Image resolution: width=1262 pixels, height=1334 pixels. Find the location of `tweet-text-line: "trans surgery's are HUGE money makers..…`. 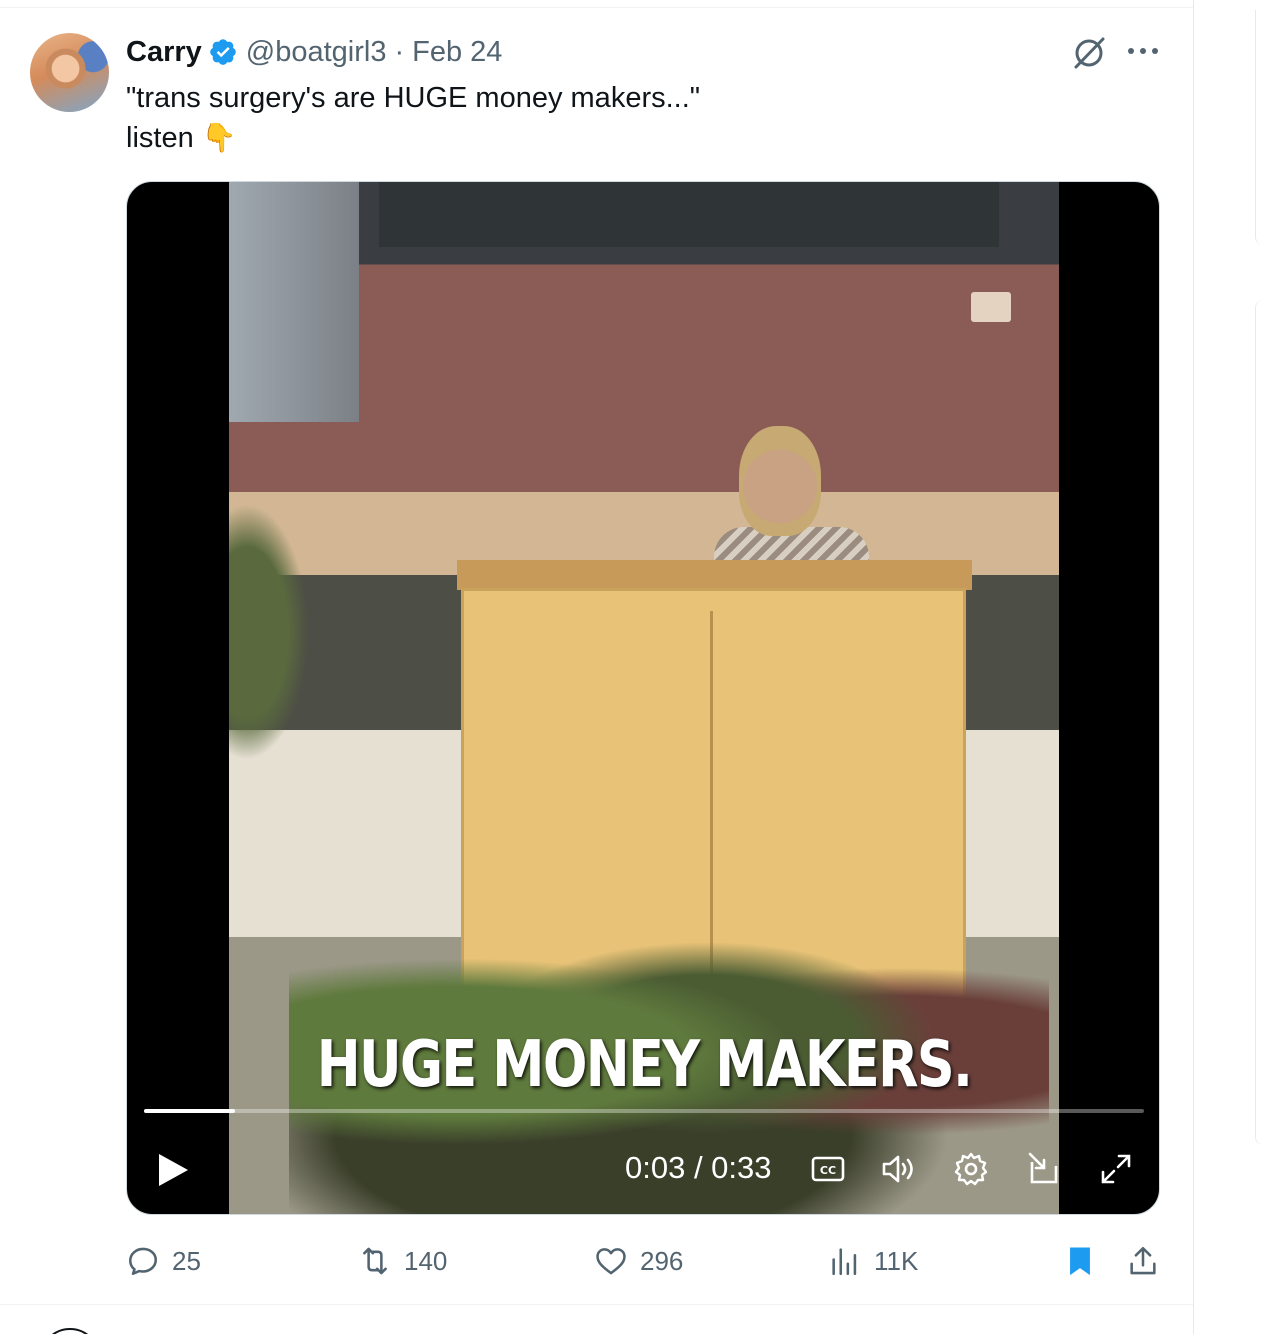

tweet-text-line: "trans surgery's are HUGE money makers..… is located at coordinates (413, 98).